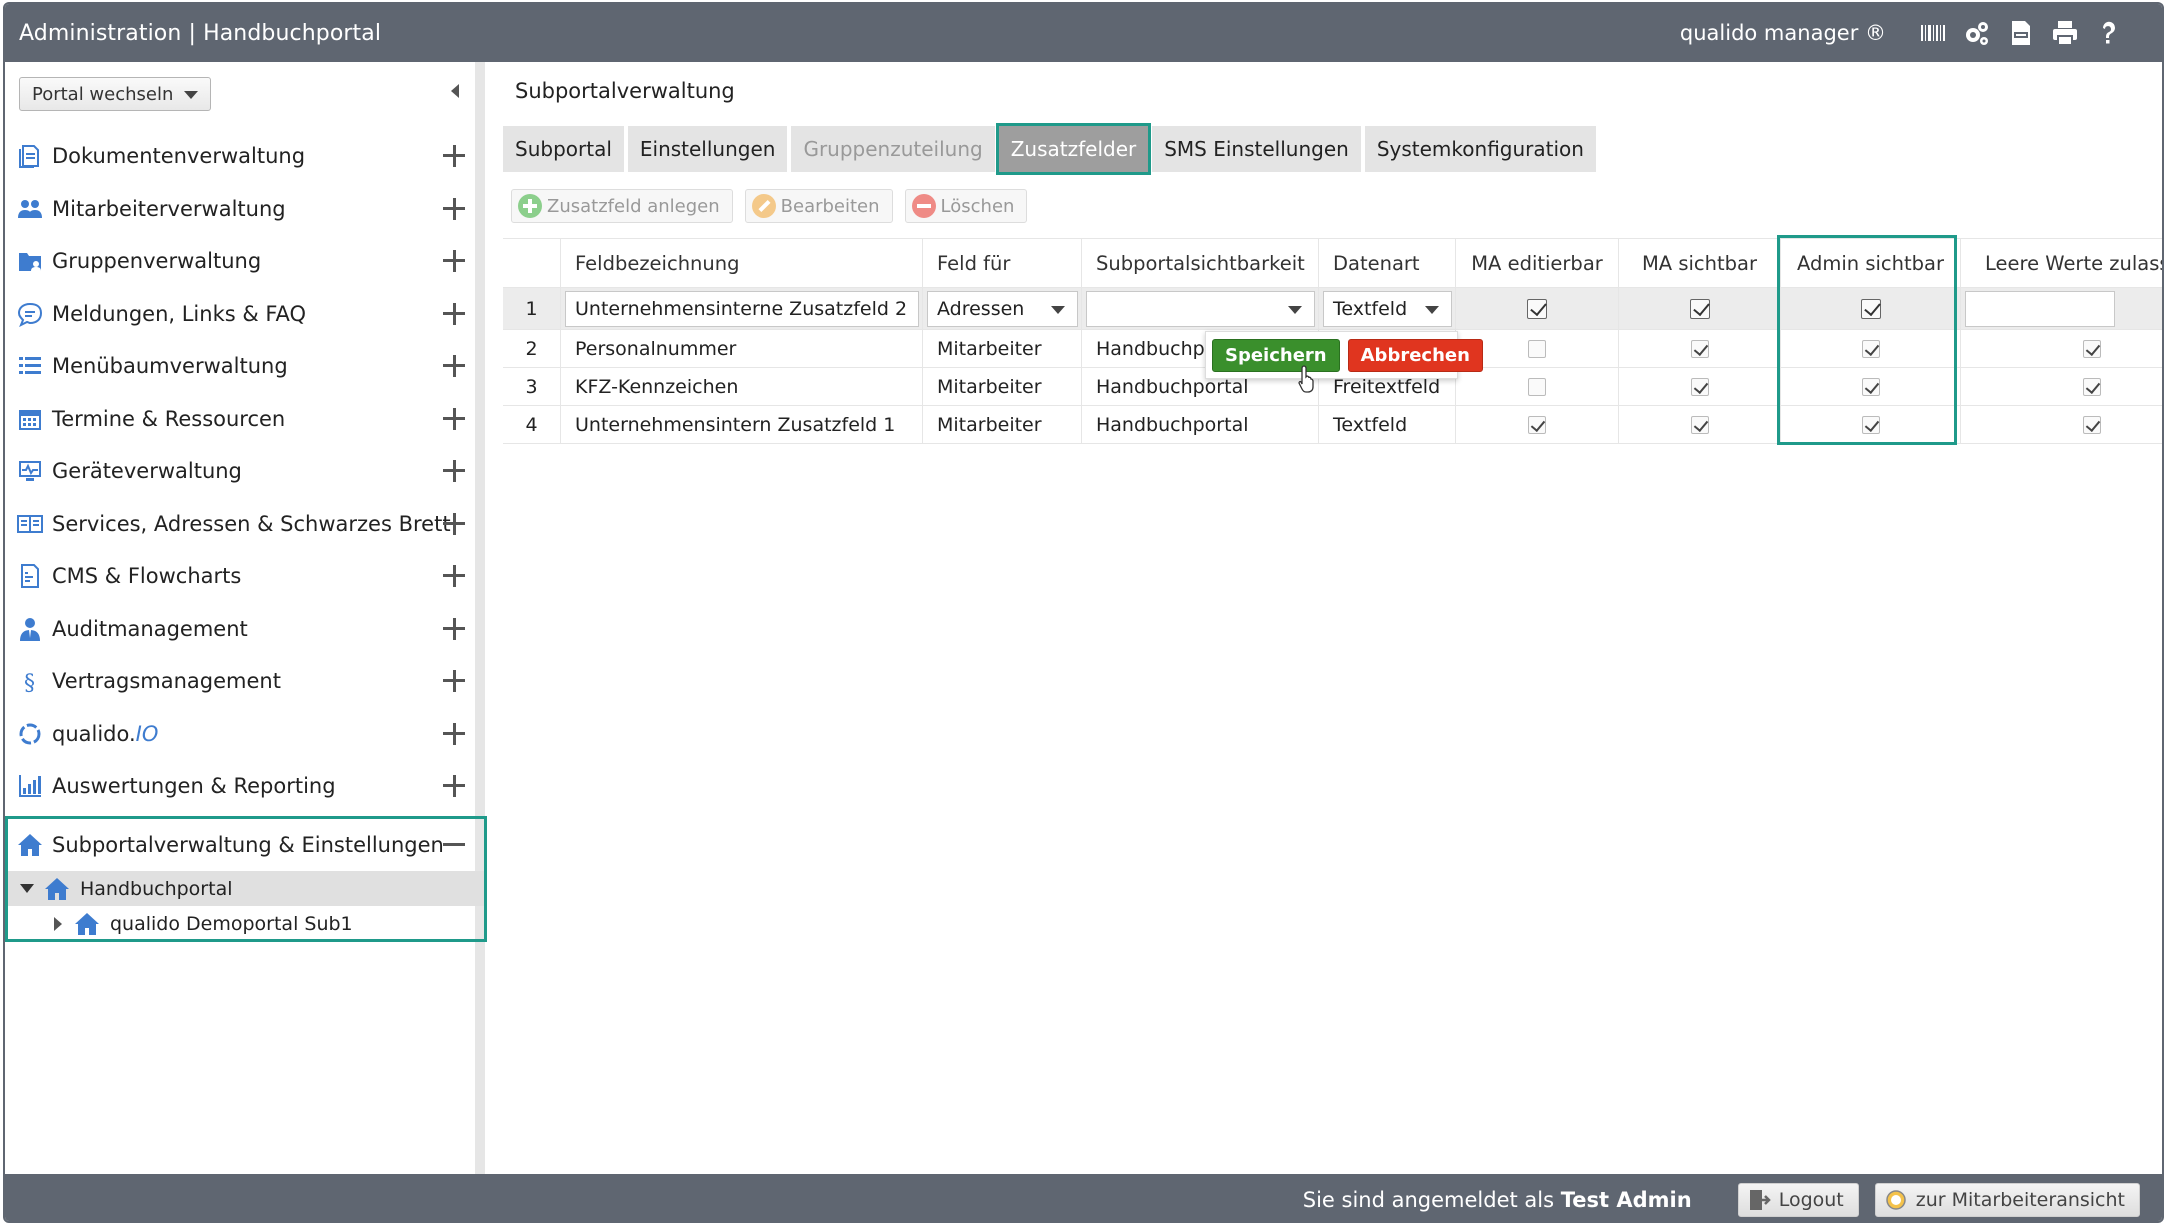  Describe the element at coordinates (1200, 308) in the screenshot. I see `subportal-select` at that location.